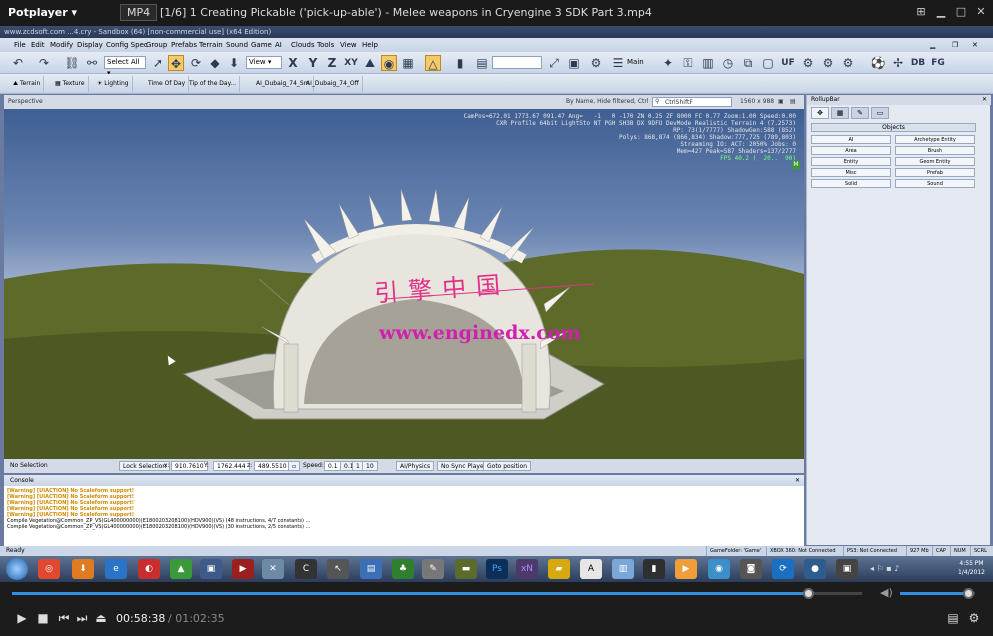 This screenshot has height=636, width=993. Describe the element at coordinates (17, 569) in the screenshot. I see `start-button-icon` at that location.